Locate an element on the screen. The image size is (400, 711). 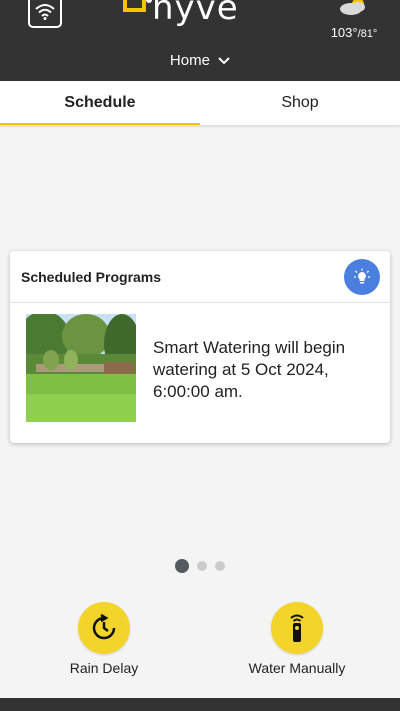
tab-shop: Shop is located at coordinates (300, 103).